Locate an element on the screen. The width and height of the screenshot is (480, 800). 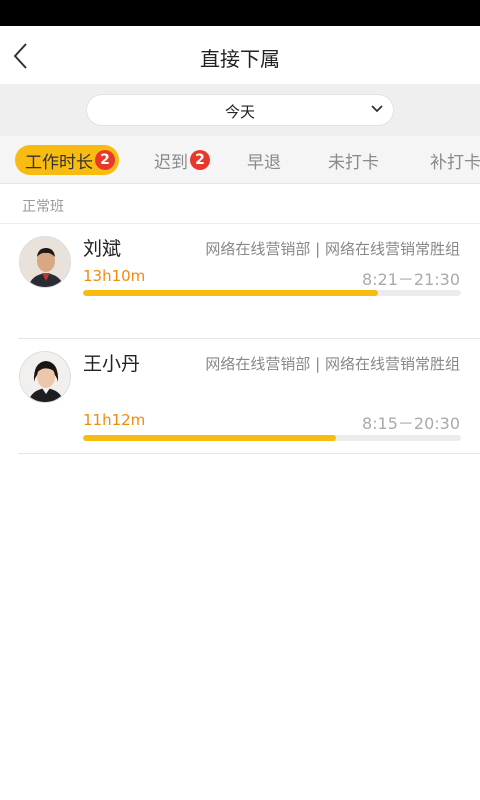
tab-label: 迟到 is located at coordinates (171, 162).